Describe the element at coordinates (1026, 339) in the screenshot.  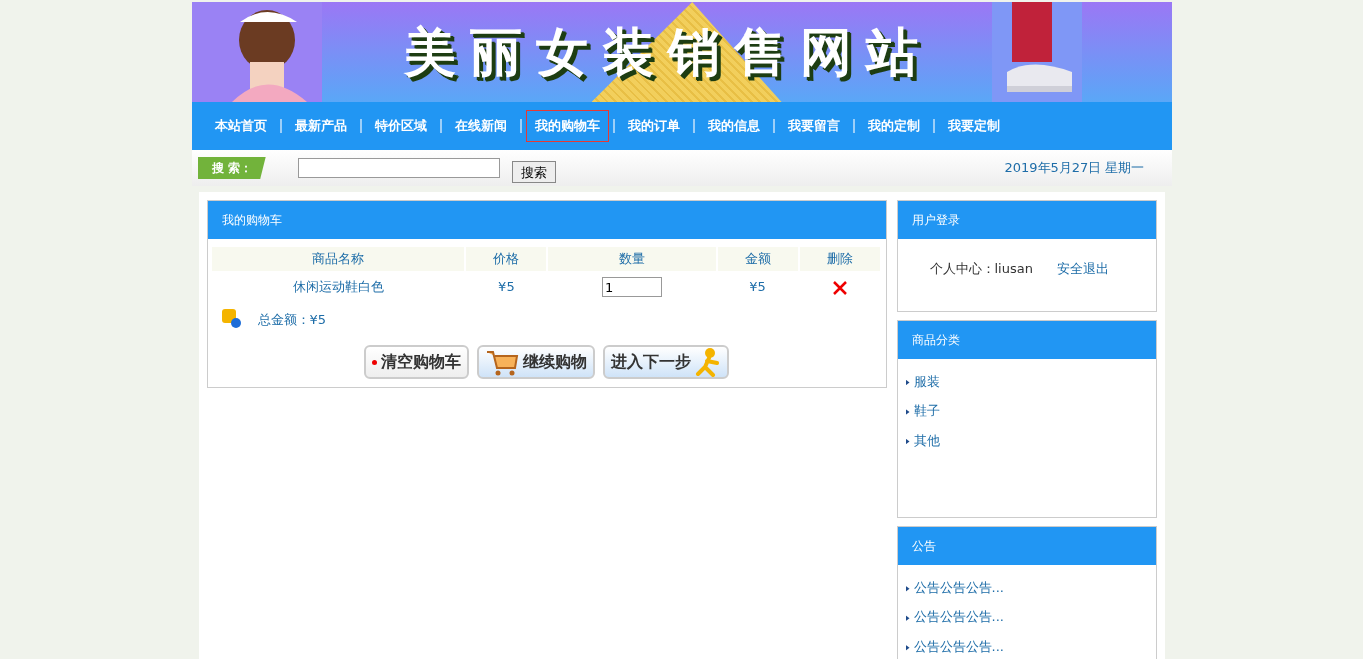
I see `panel-header: 商品分类` at that location.